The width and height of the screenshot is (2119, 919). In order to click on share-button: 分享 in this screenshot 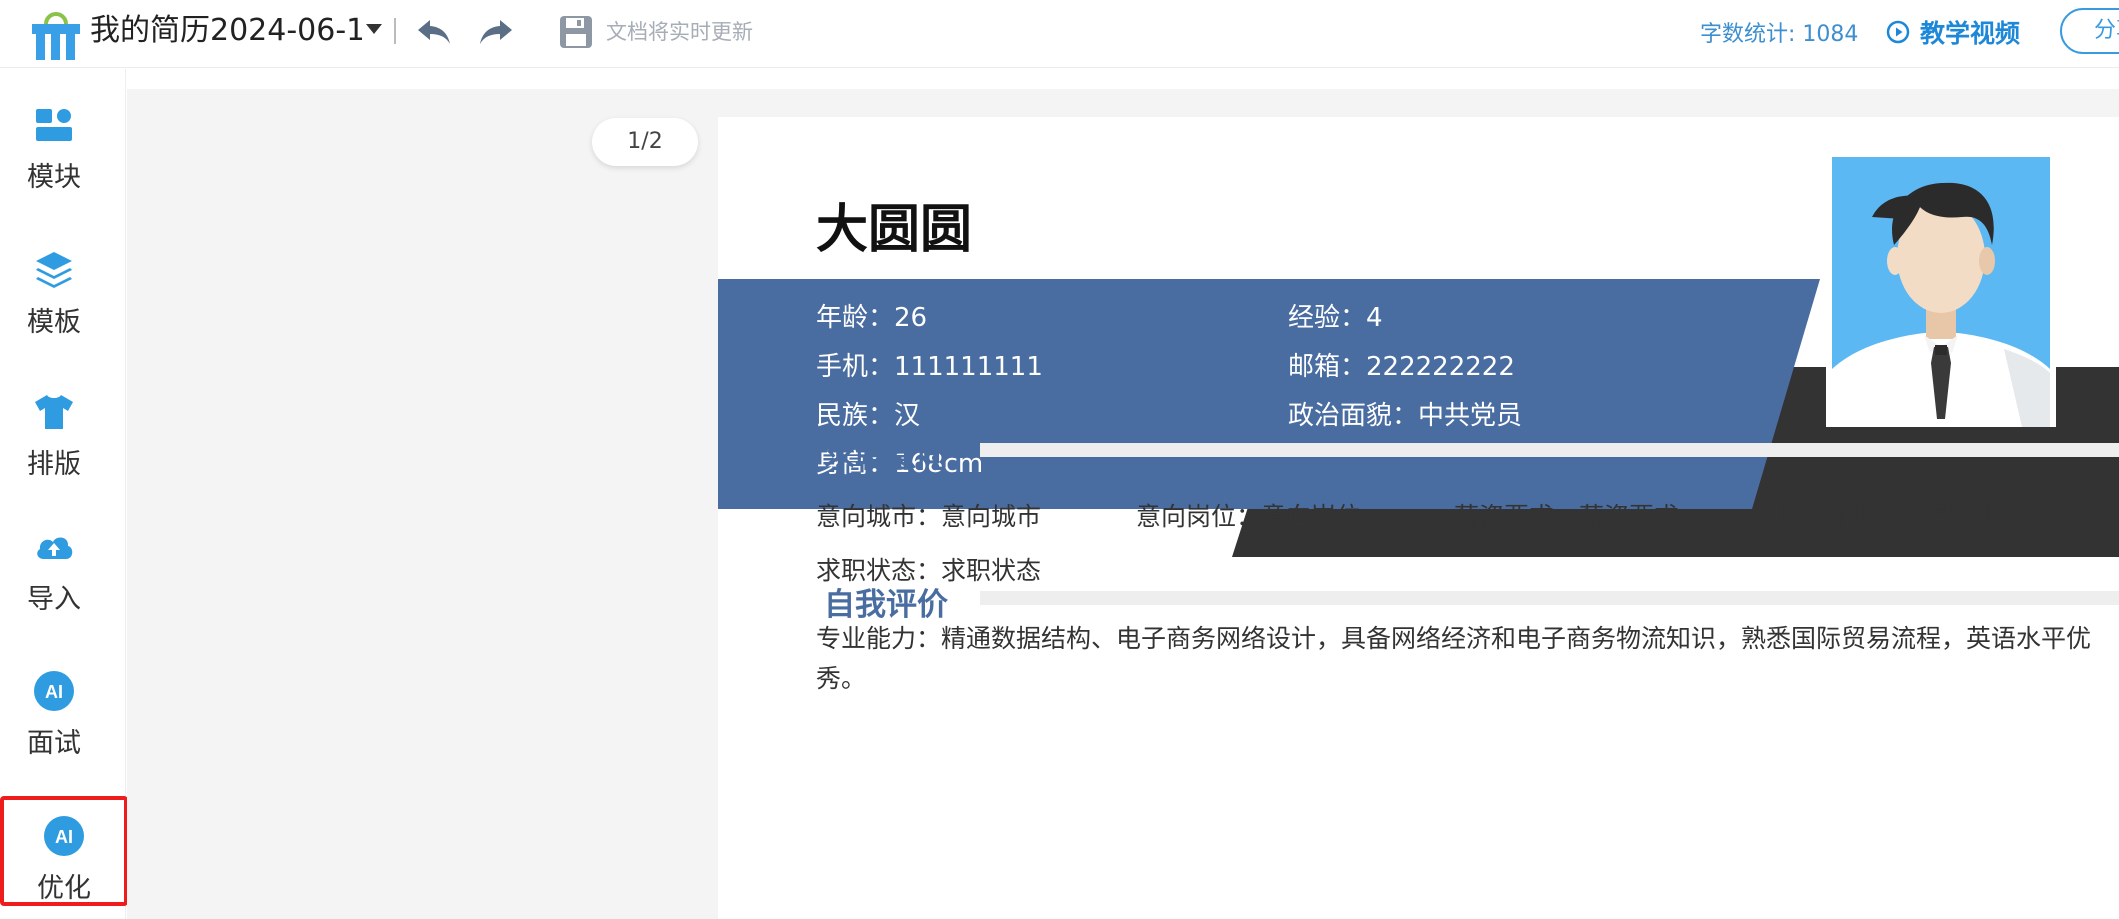, I will do `click(2089, 31)`.